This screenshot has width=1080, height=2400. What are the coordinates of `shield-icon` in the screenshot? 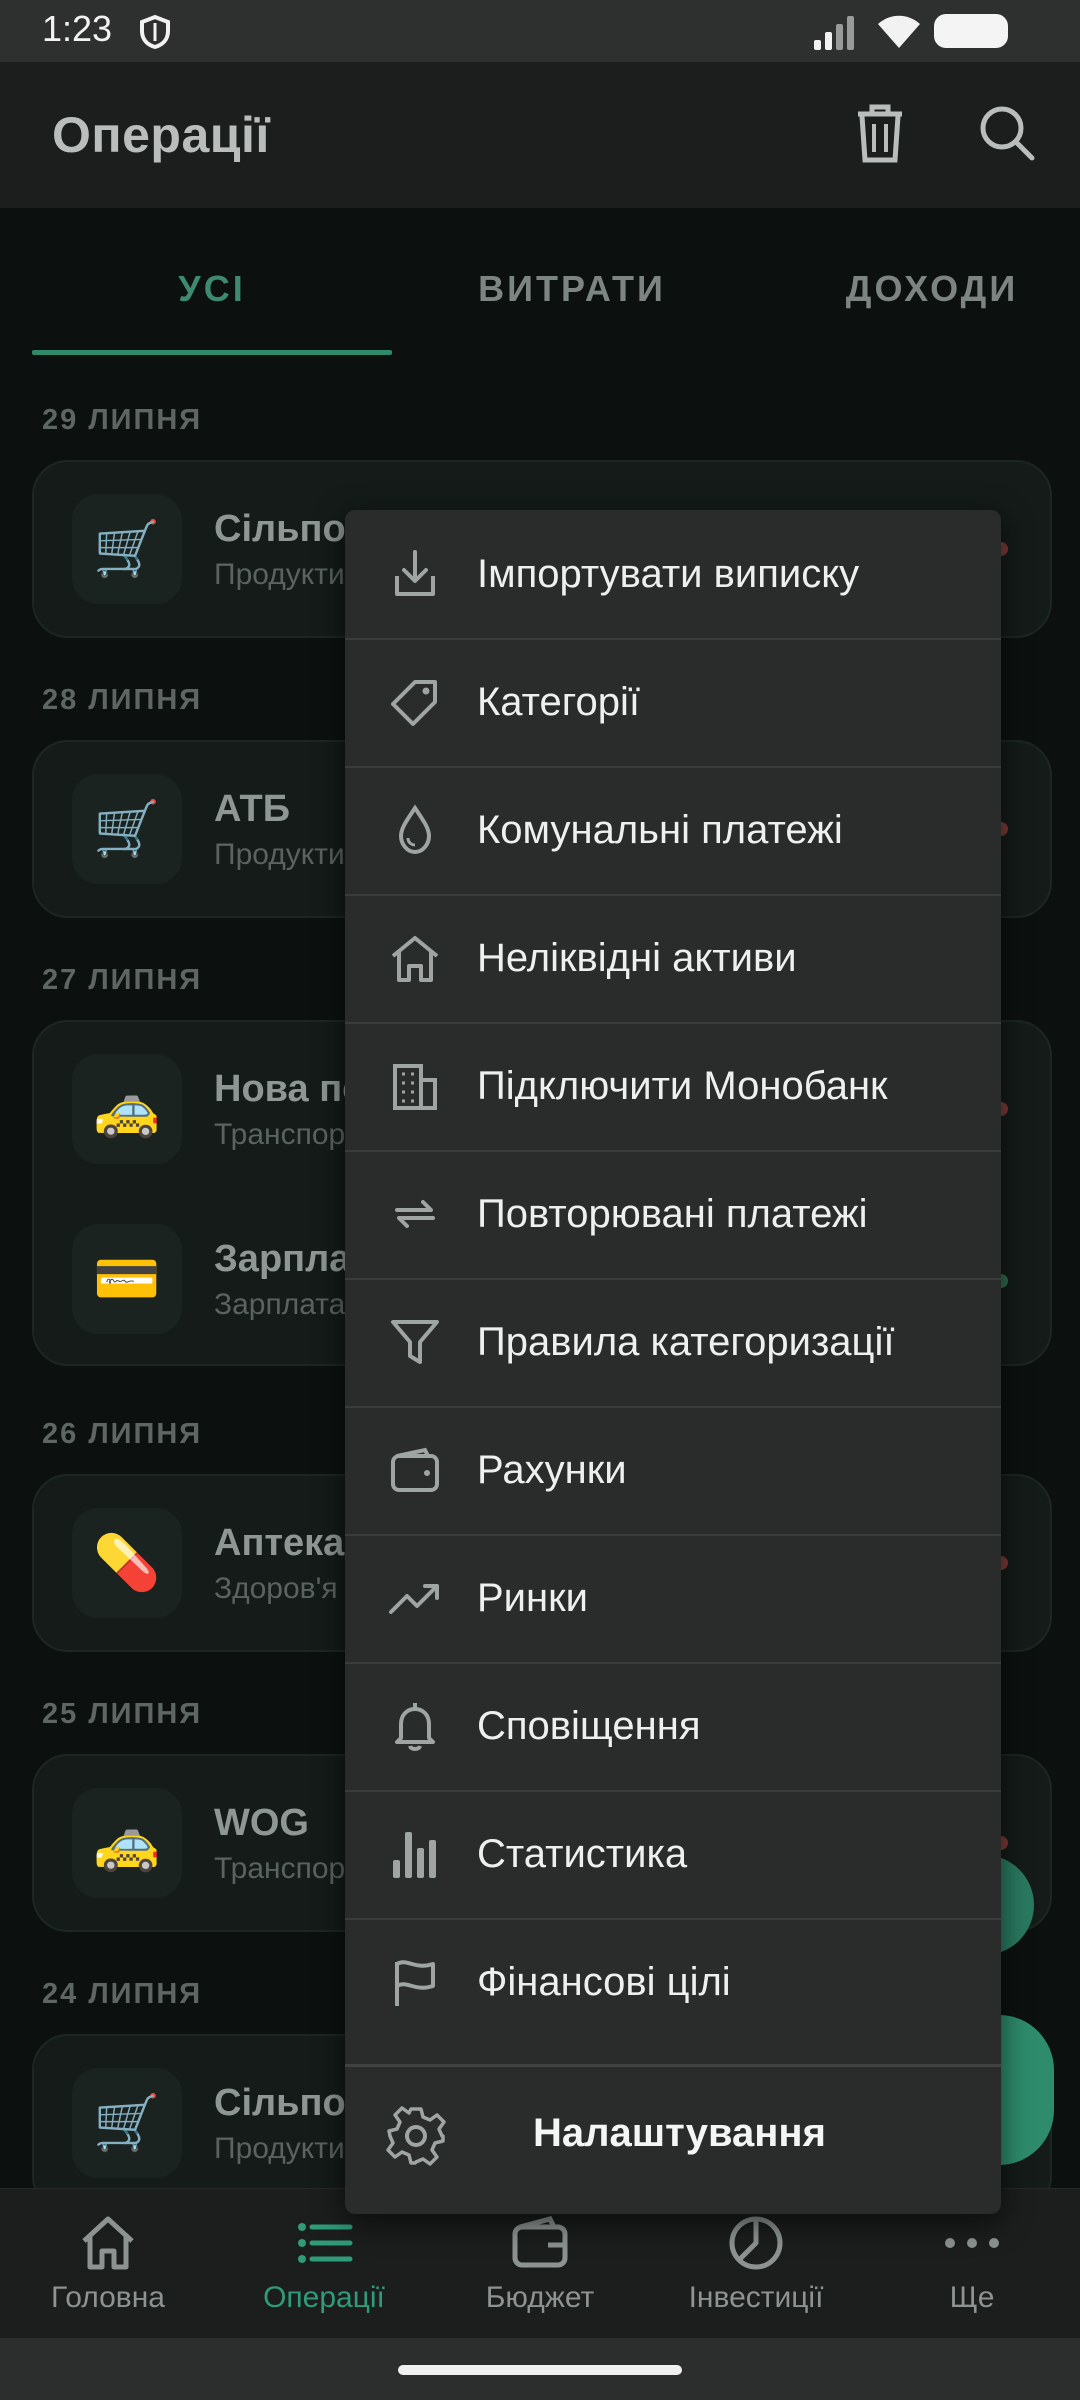 It's located at (155, 32).